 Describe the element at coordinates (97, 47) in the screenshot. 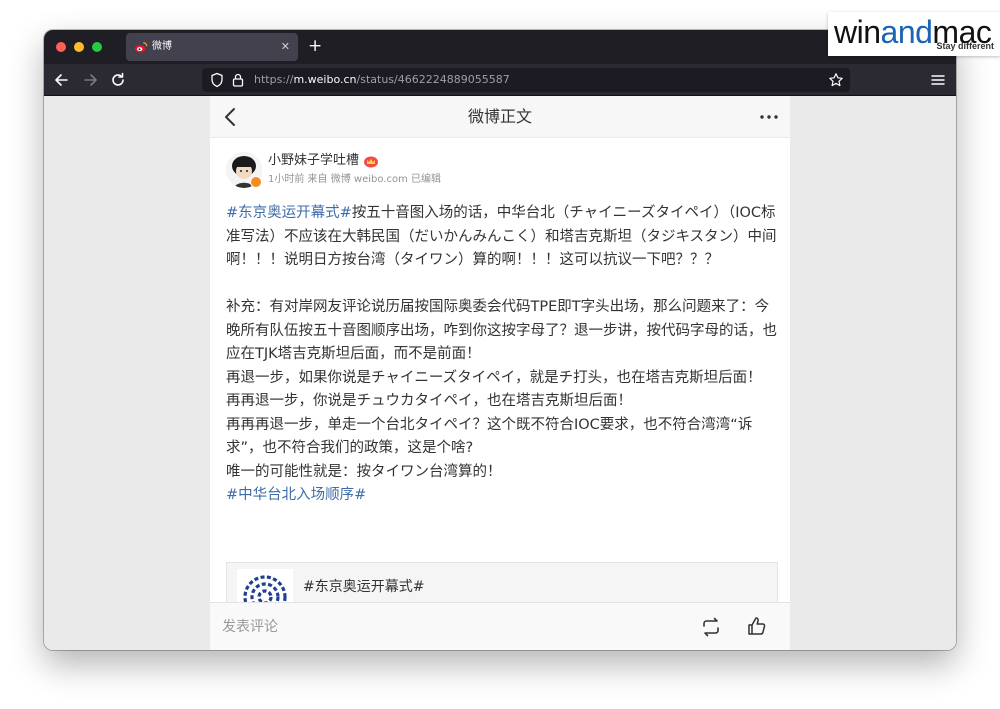

I see `zoom-window-button` at that location.